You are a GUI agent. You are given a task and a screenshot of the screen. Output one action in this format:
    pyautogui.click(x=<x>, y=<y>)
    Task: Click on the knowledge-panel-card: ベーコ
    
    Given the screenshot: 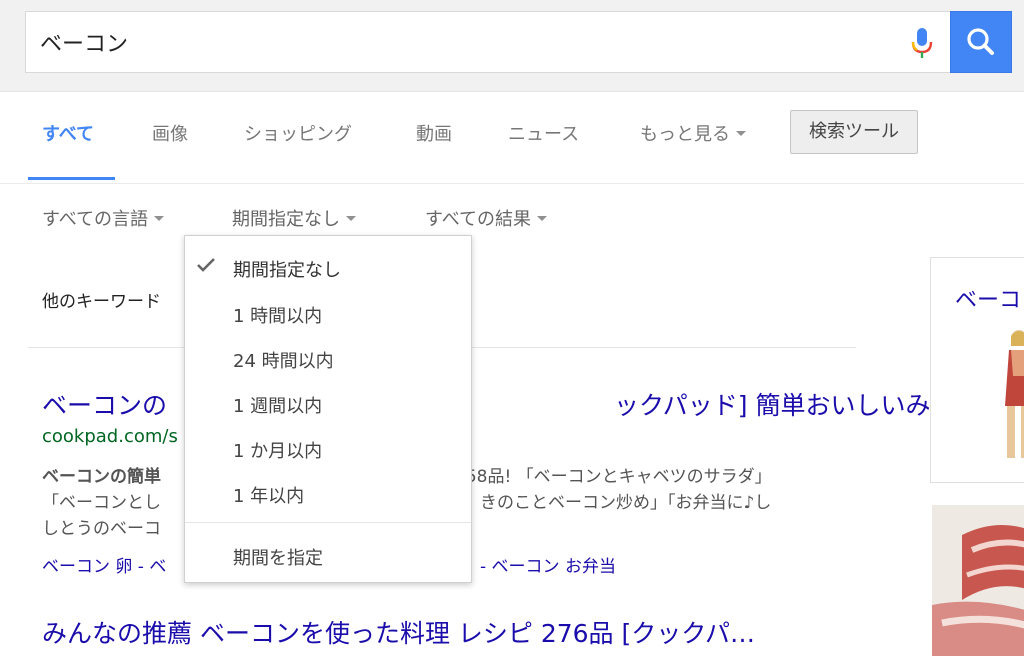 What is the action you would take?
    pyautogui.click(x=977, y=370)
    